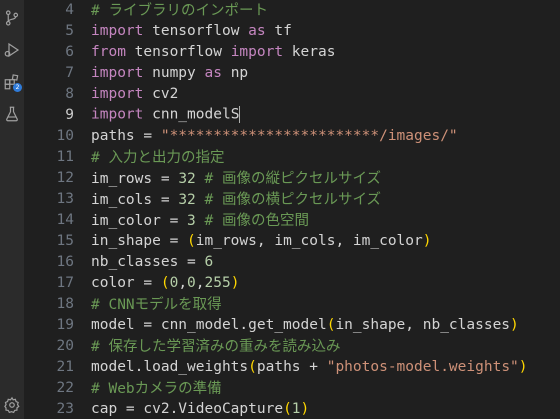 This screenshot has height=419, width=560. Describe the element at coordinates (309, 135) in the screenshot. I see `code-token: "************************/images/"` at that location.